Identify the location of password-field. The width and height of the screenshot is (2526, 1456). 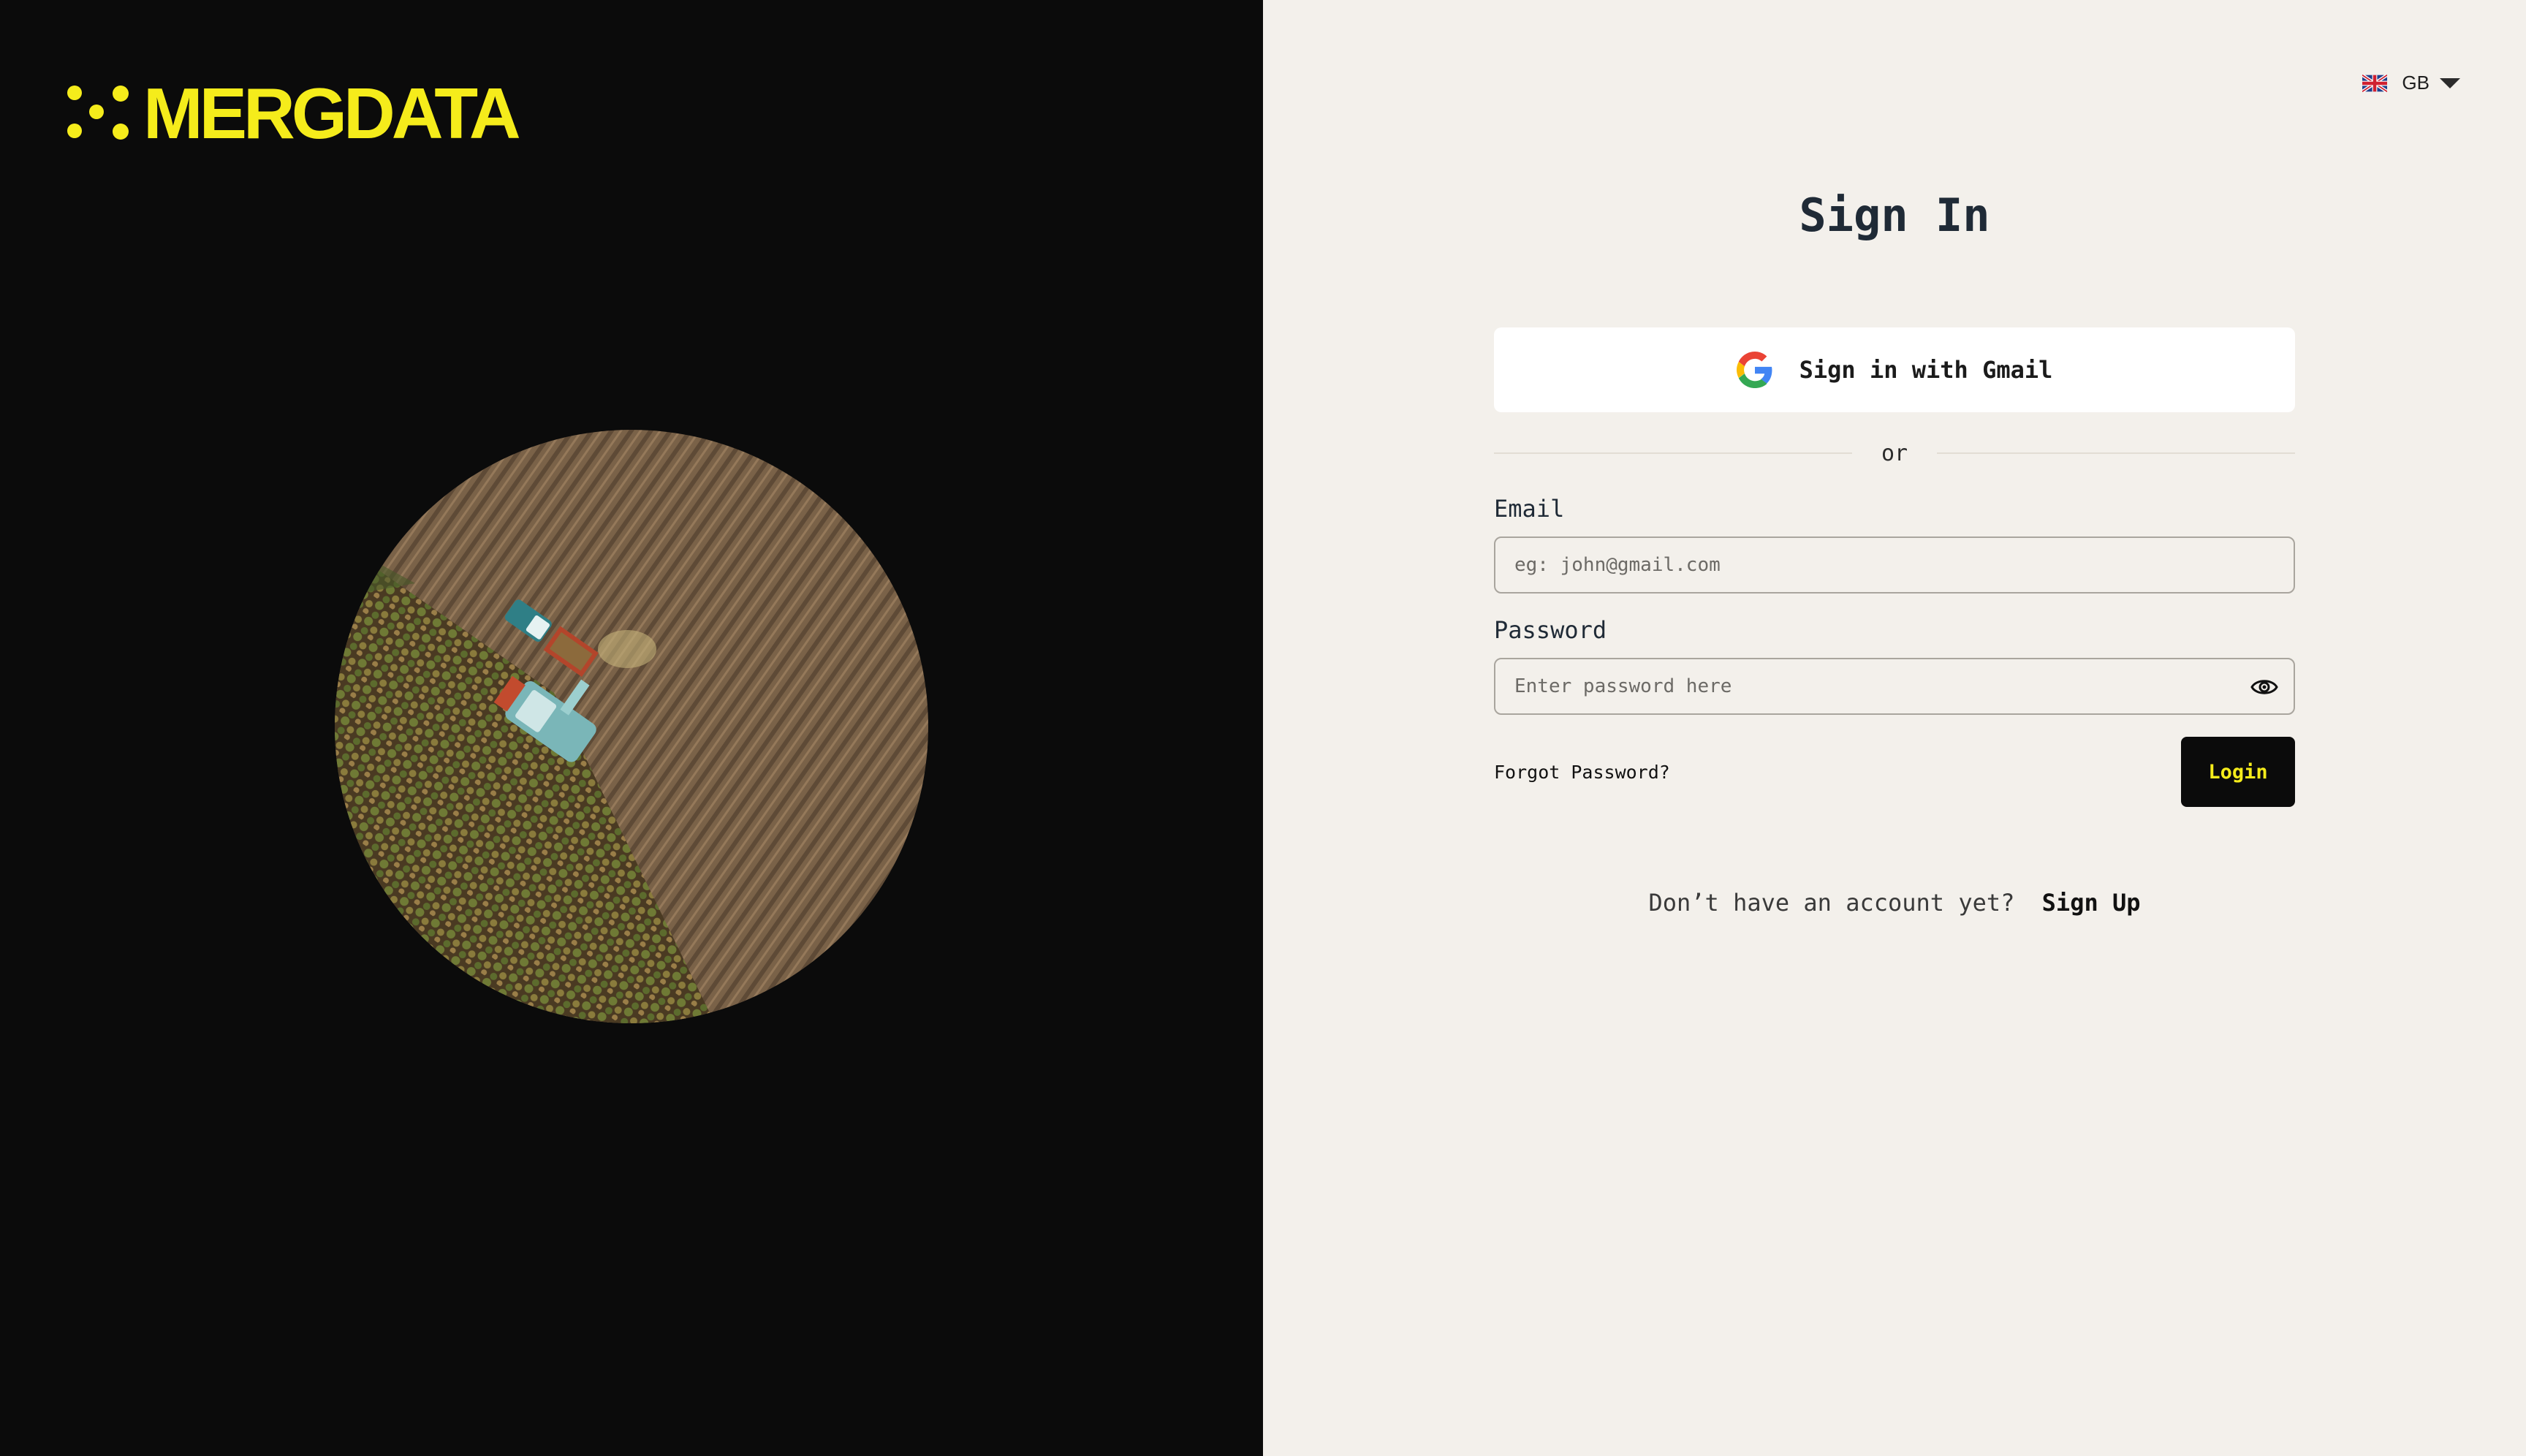
(1894, 686).